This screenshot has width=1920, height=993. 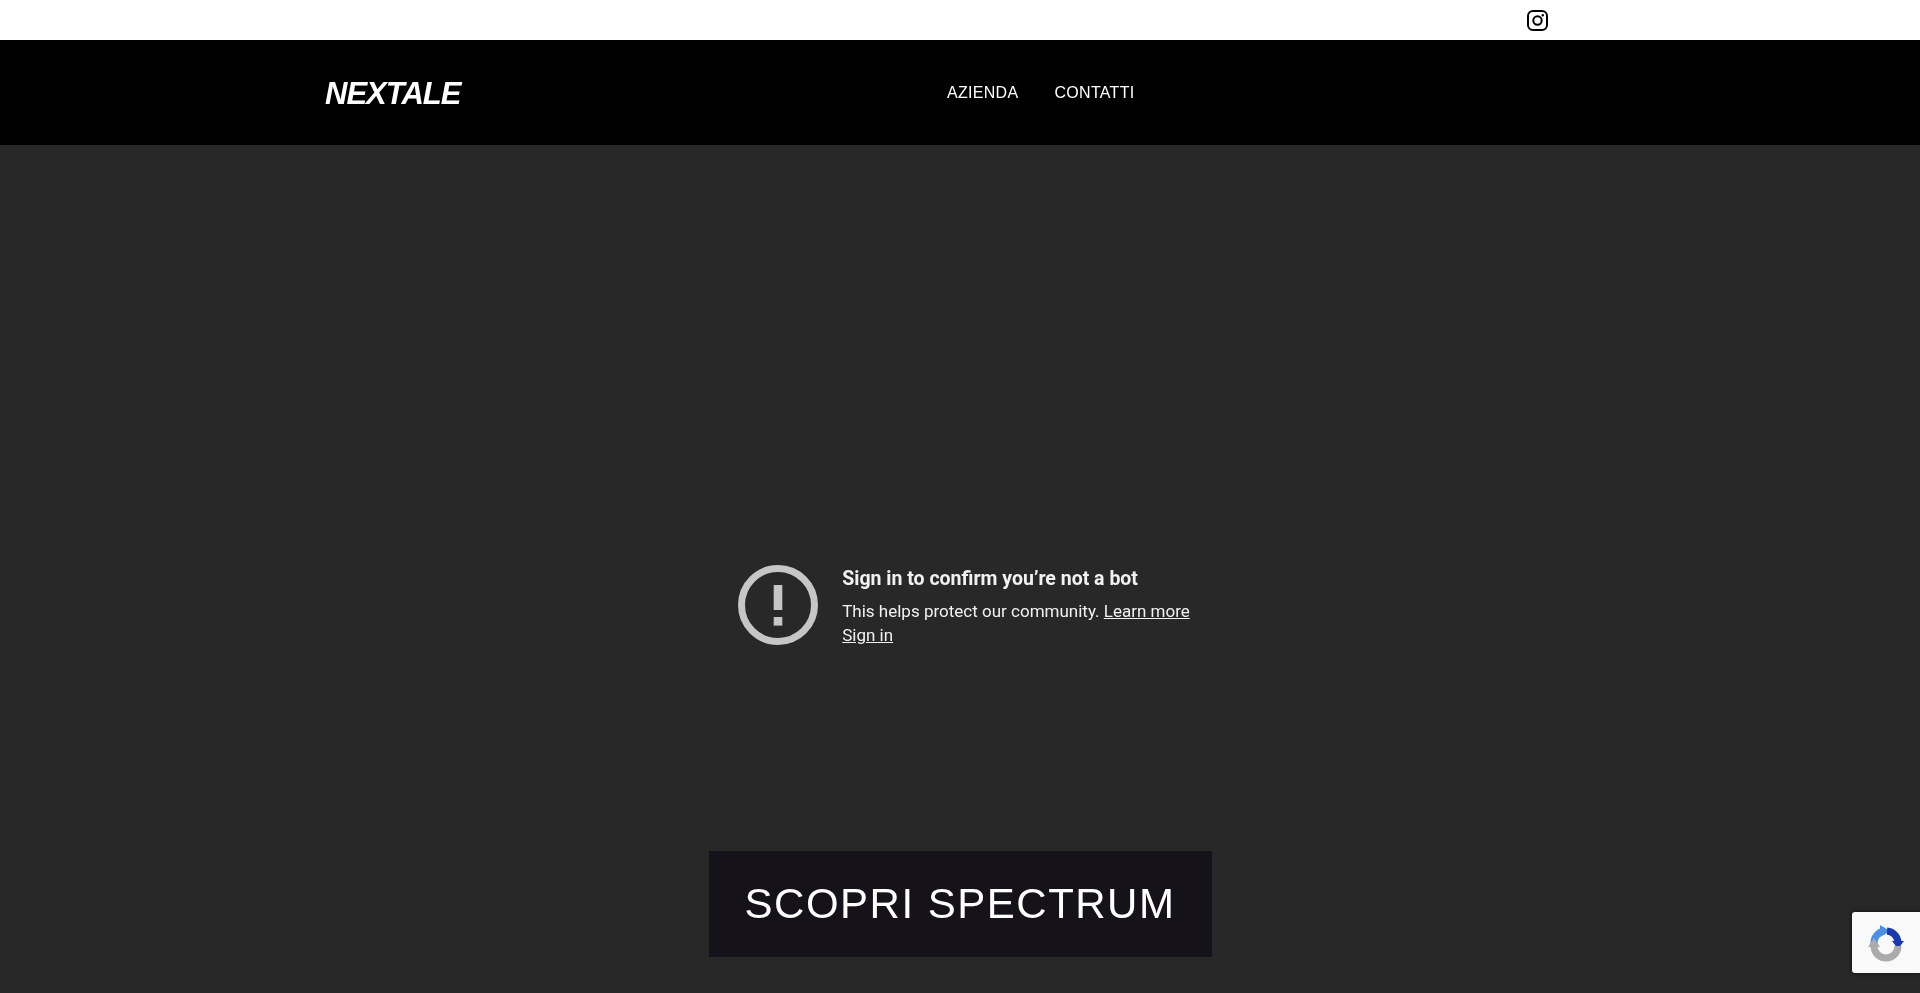 What do you see at coordinates (1016, 611) in the screenshot?
I see `notice-message: This helps protect our community. Learn more` at bounding box center [1016, 611].